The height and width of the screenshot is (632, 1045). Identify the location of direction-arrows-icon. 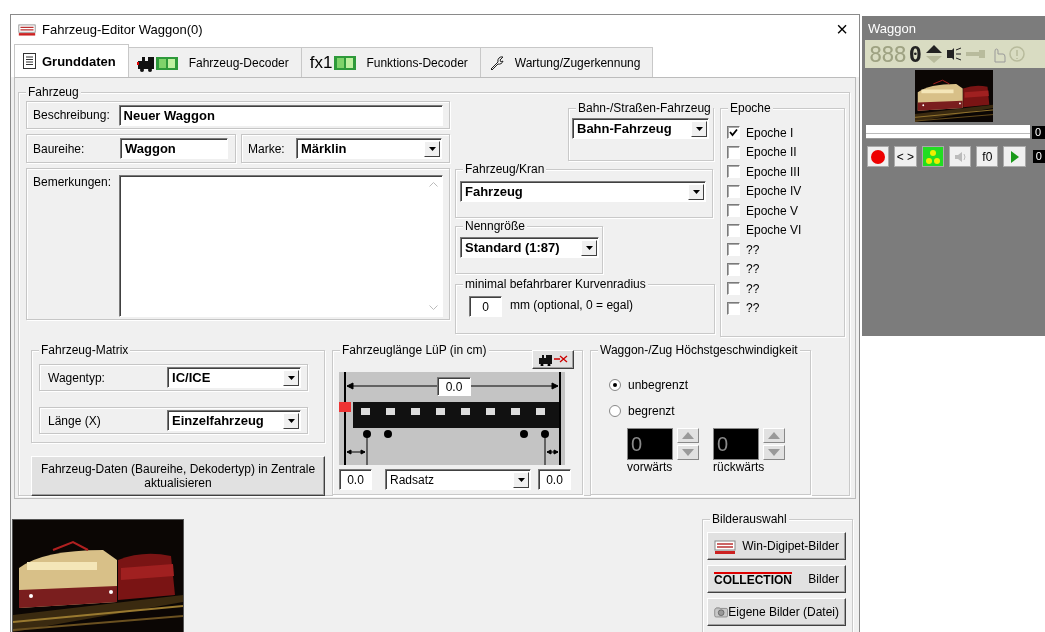
(934, 54).